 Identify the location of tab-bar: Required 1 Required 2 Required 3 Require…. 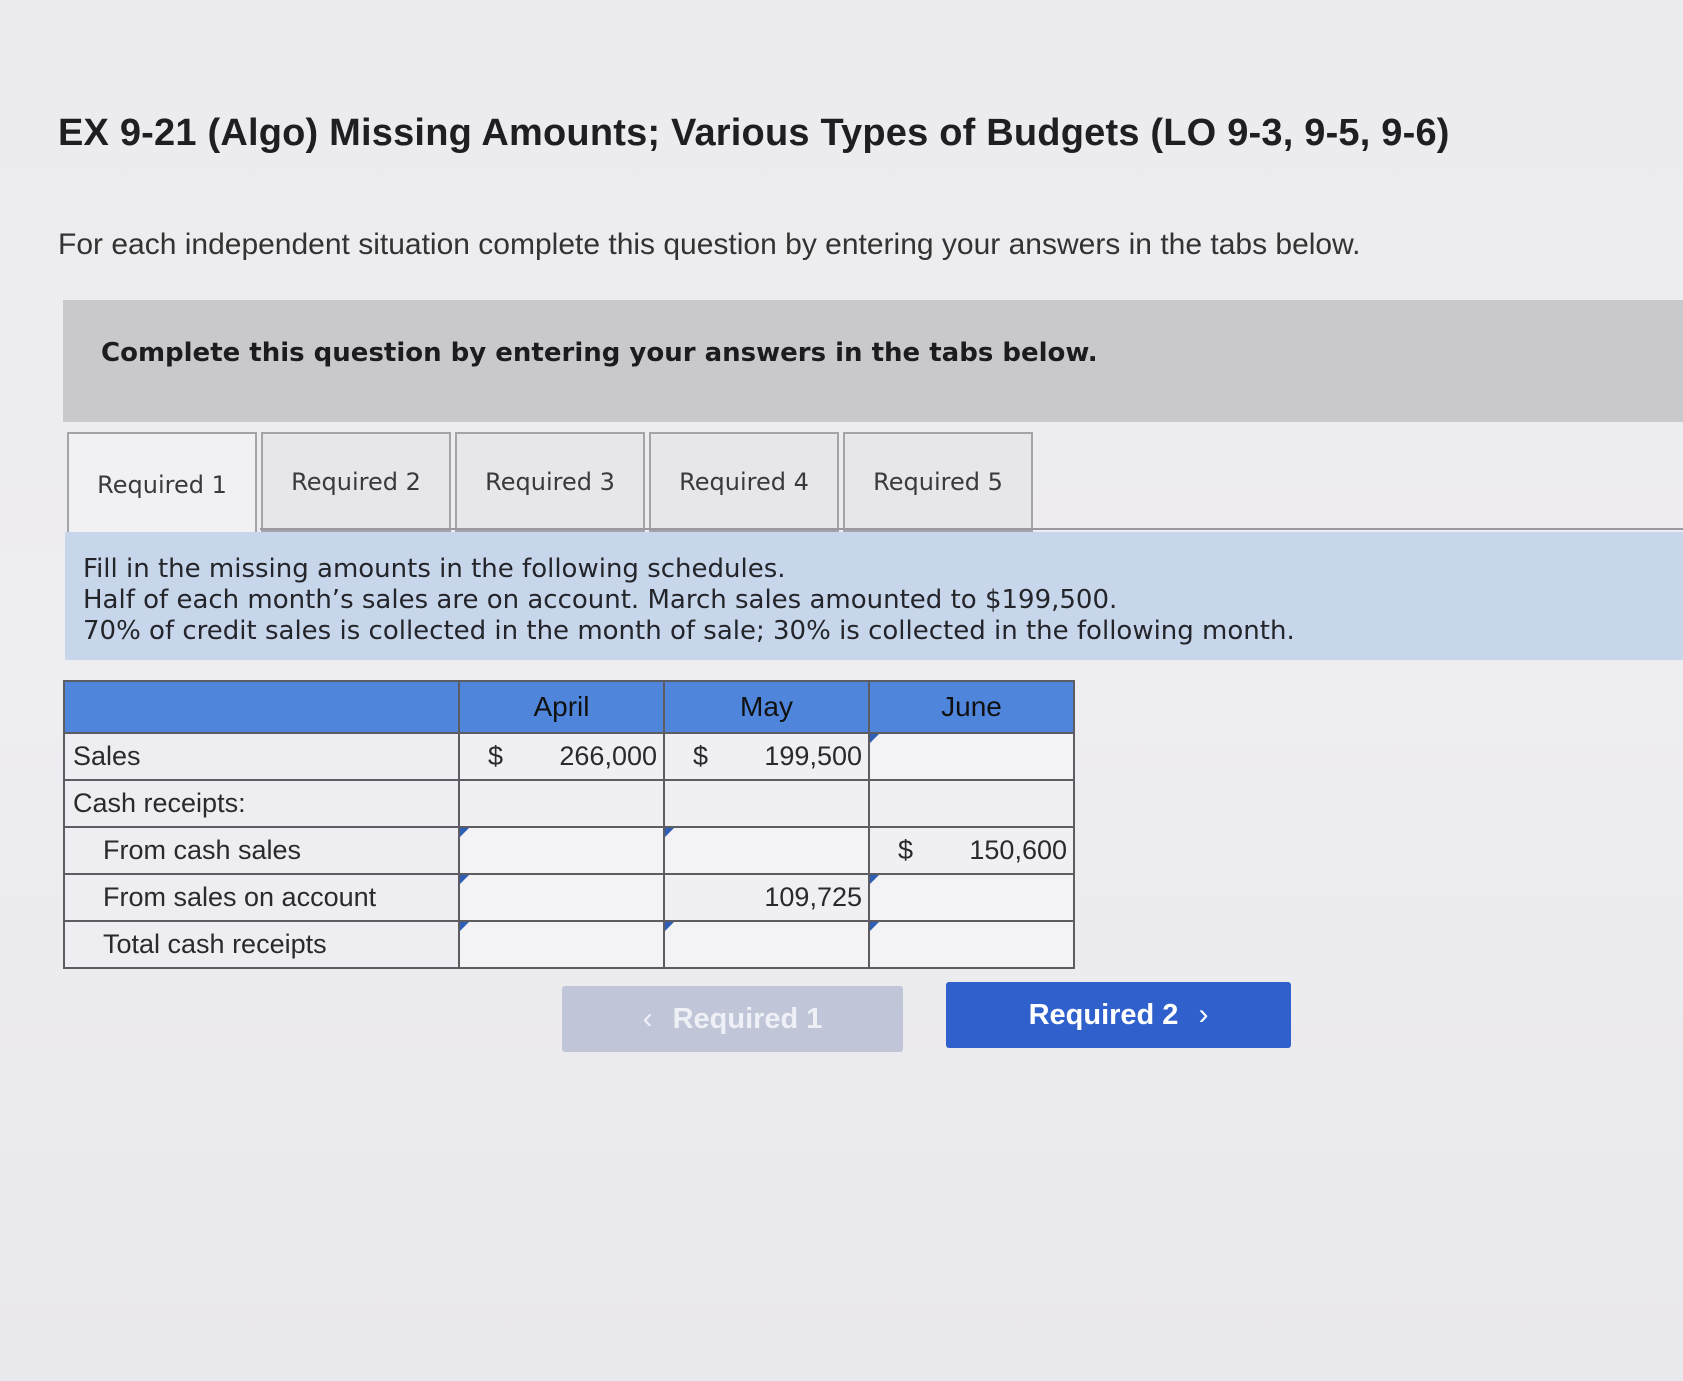
(550, 484).